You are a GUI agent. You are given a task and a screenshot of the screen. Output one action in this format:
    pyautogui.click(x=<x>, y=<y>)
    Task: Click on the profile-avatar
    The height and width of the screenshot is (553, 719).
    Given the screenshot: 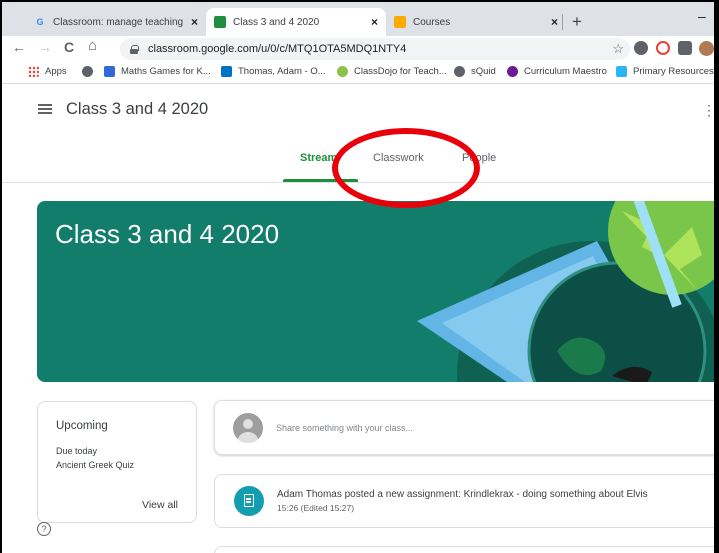 What is the action you would take?
    pyautogui.click(x=706, y=48)
    